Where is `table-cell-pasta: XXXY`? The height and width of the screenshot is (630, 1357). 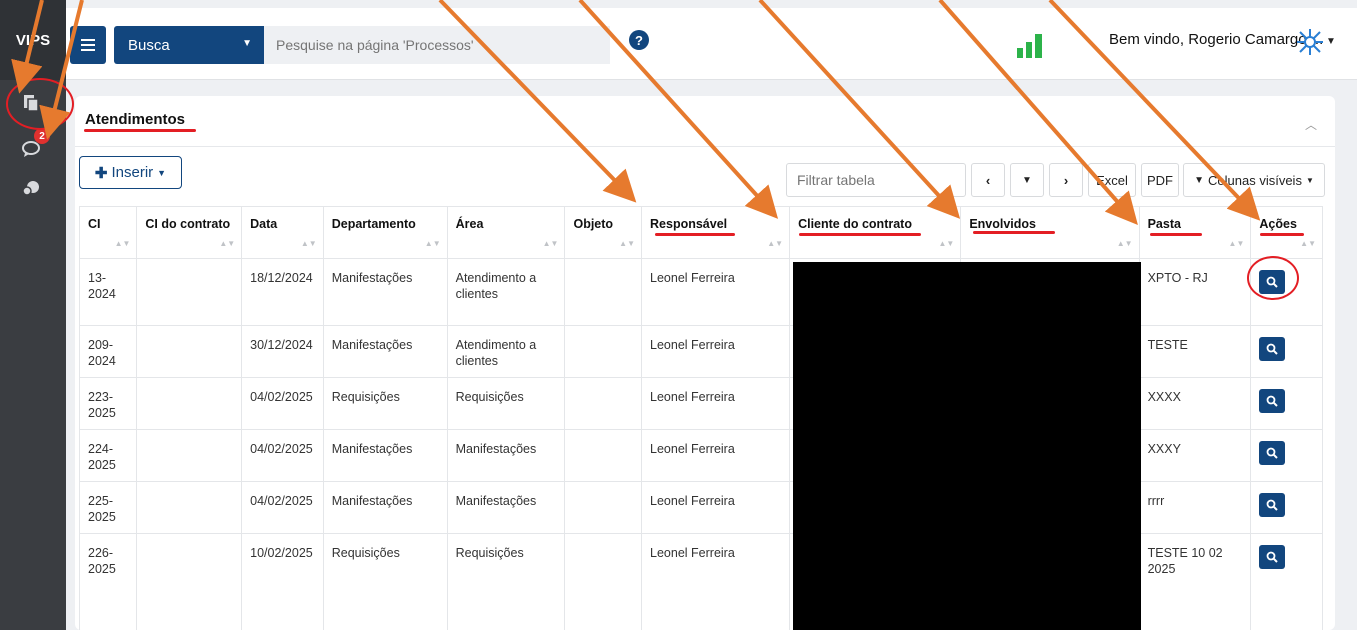
table-cell-pasta: XXXY is located at coordinates (1195, 455).